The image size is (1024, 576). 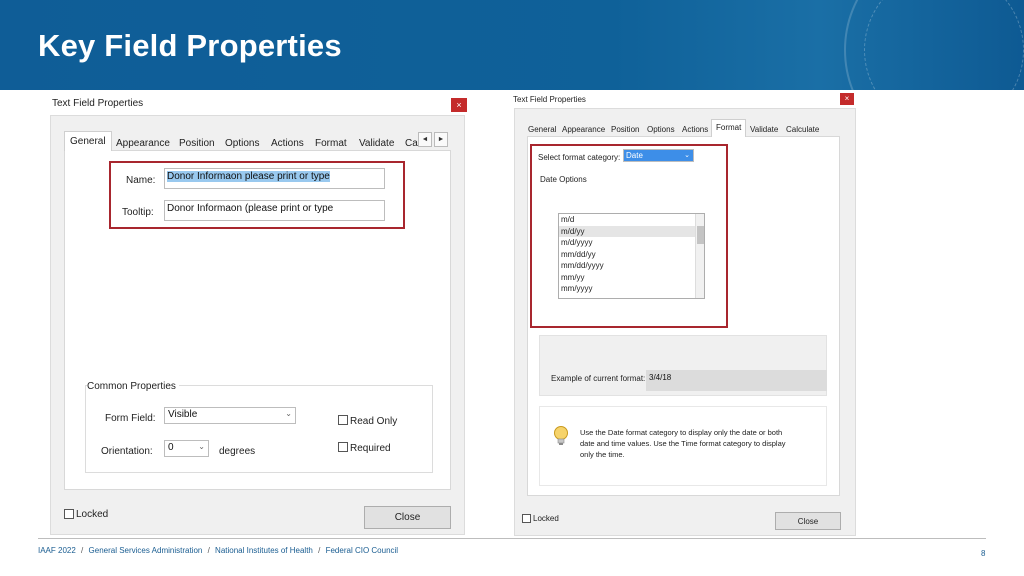 What do you see at coordinates (699, 256) in the screenshot?
I see `list-scrollbar` at bounding box center [699, 256].